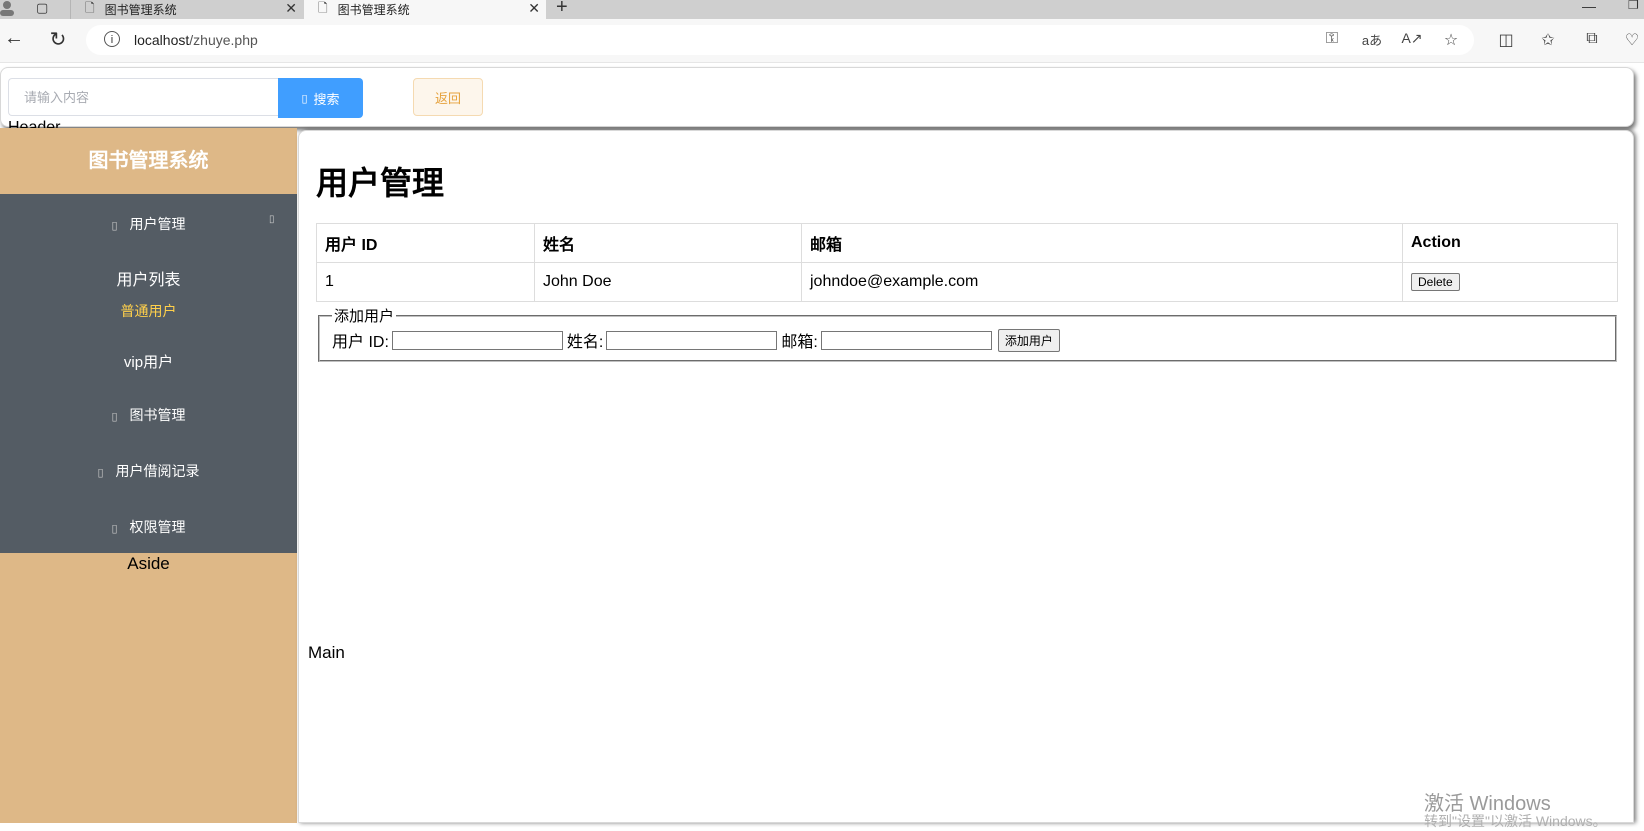 This screenshot has height=831, width=1644. I want to click on browser-tab-2-active: 🗋 图书管理系统 ✕, so click(425, 9).